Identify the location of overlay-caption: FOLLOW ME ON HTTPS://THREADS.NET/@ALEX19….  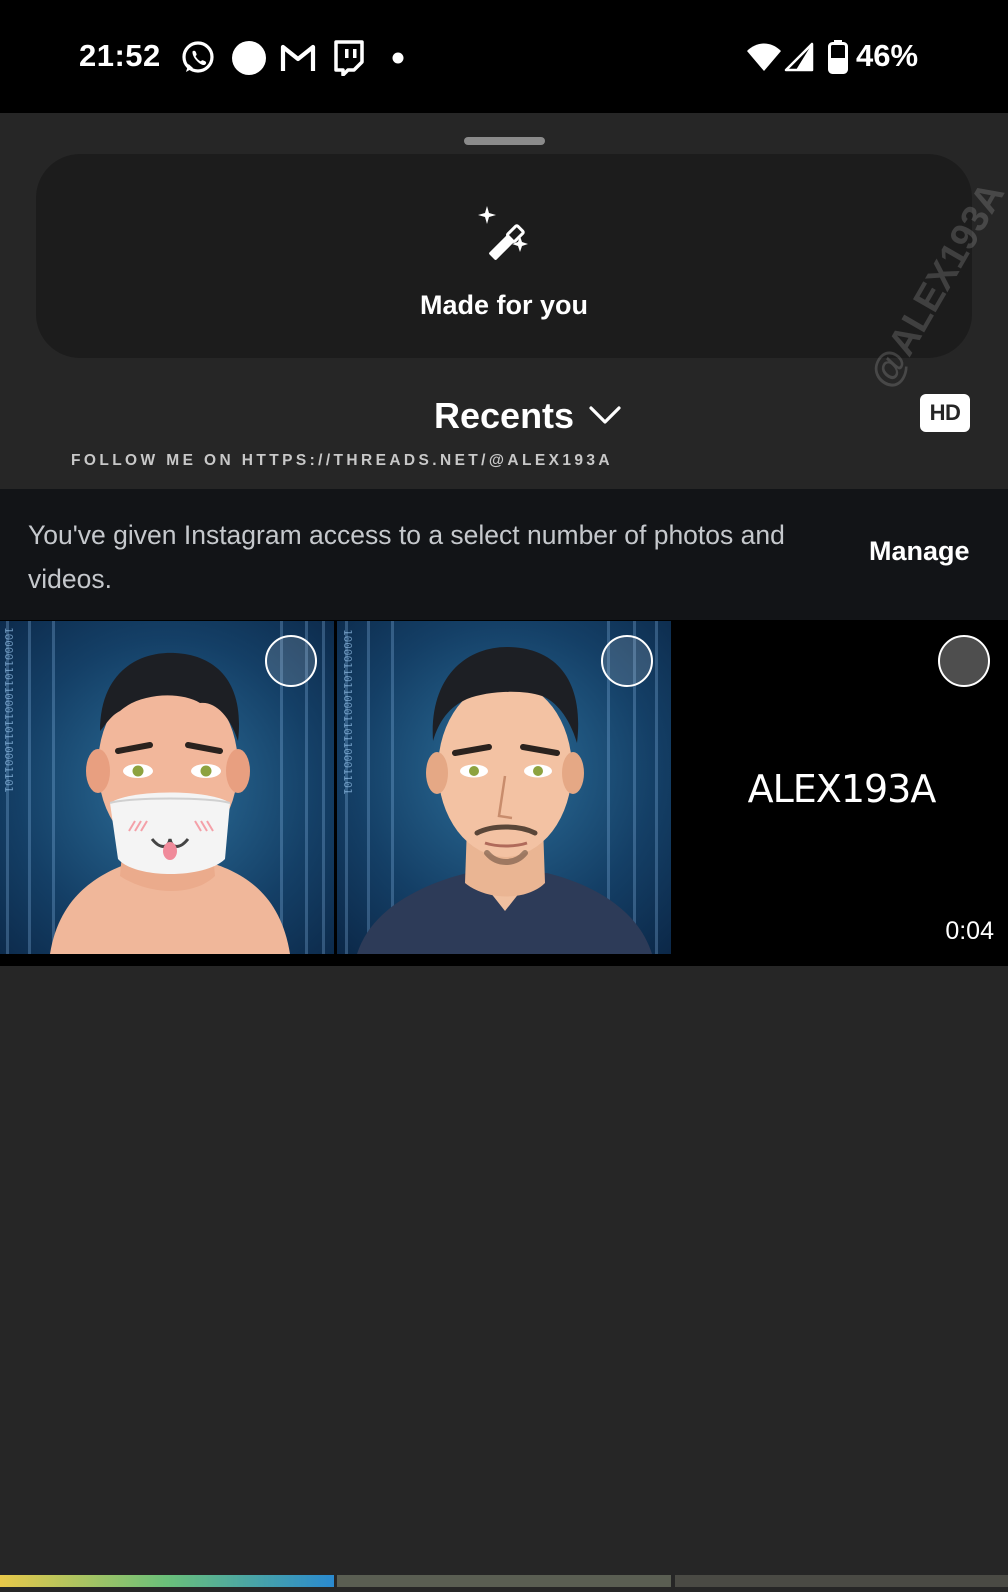
(342, 460).